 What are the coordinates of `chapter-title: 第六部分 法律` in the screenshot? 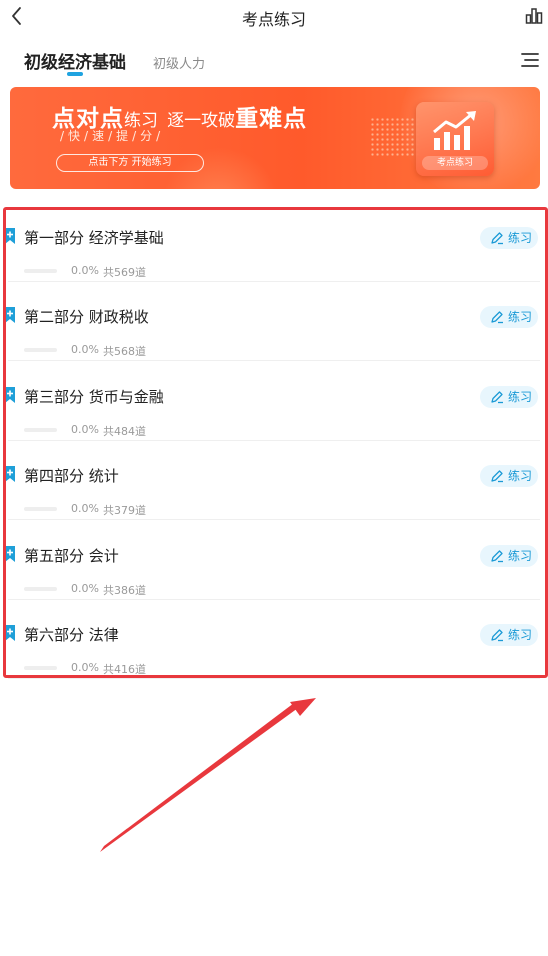 It's located at (71, 635).